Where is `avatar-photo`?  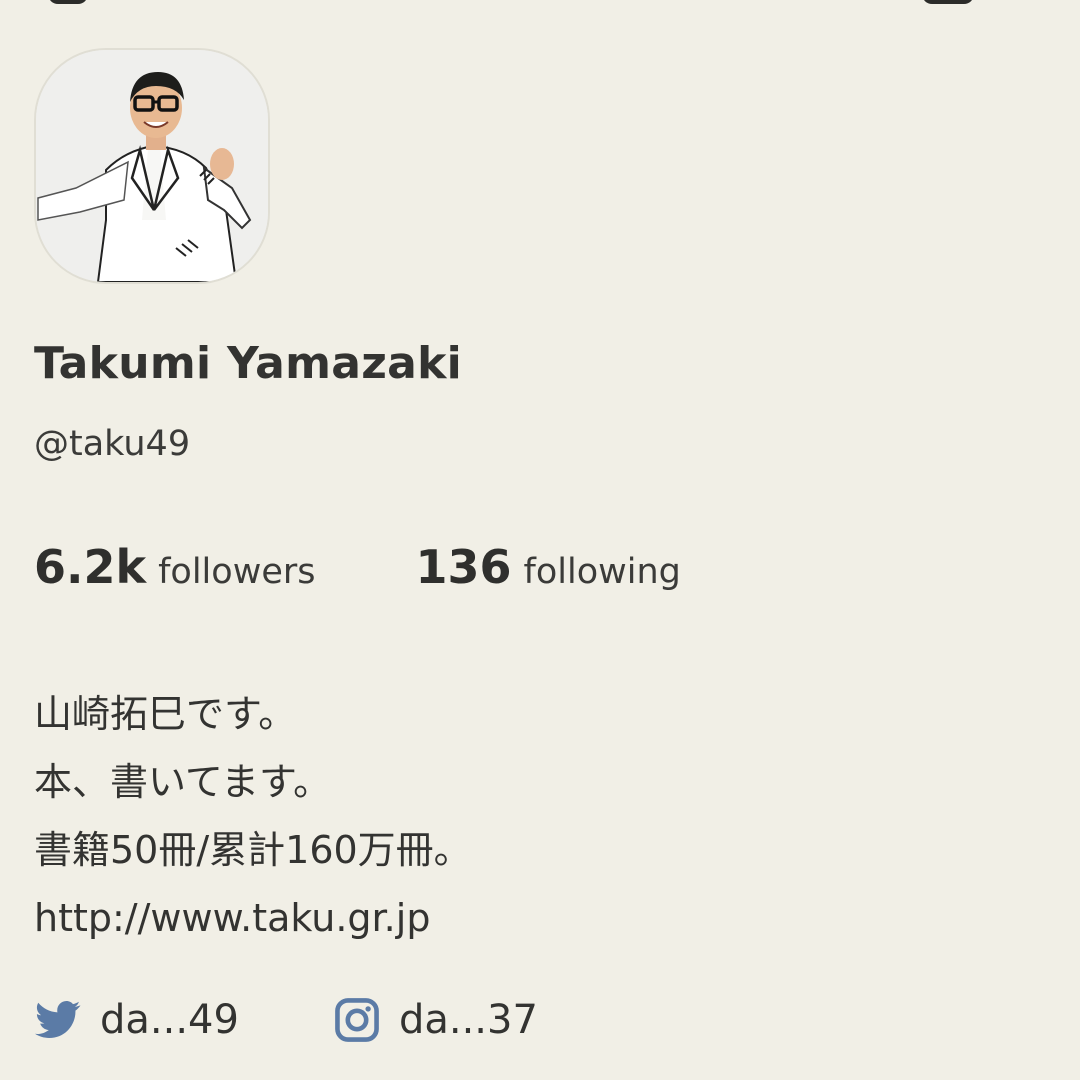
avatar-photo is located at coordinates (152, 166).